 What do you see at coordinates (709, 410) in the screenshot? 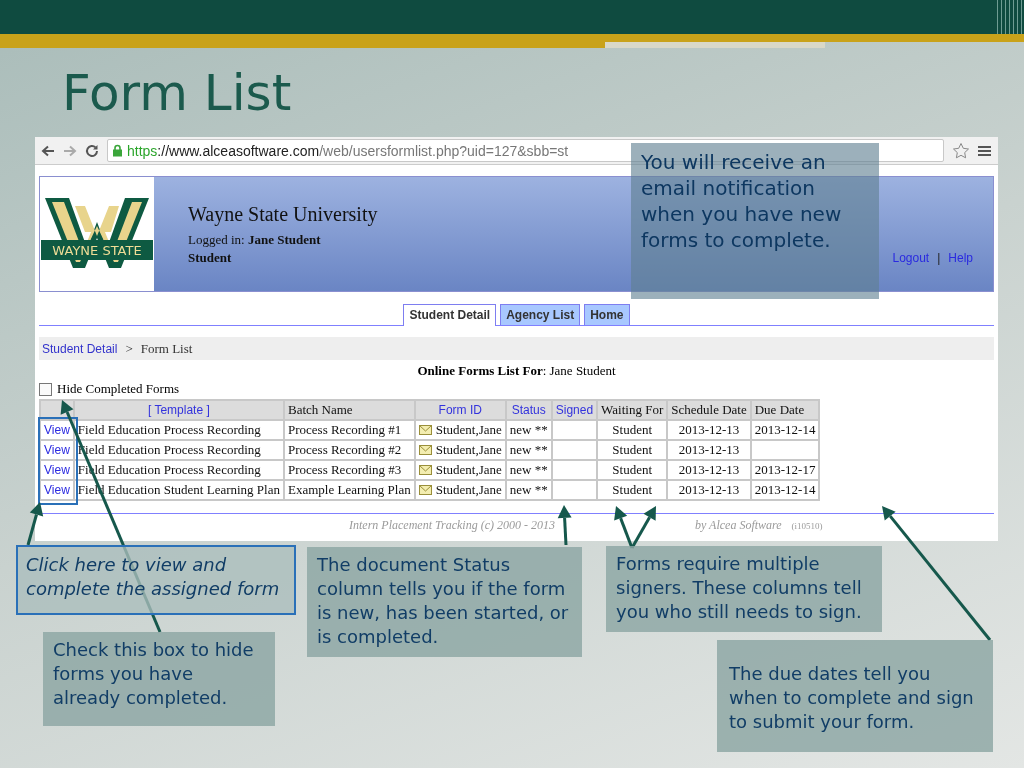
I see `column-header: Schedule Date` at bounding box center [709, 410].